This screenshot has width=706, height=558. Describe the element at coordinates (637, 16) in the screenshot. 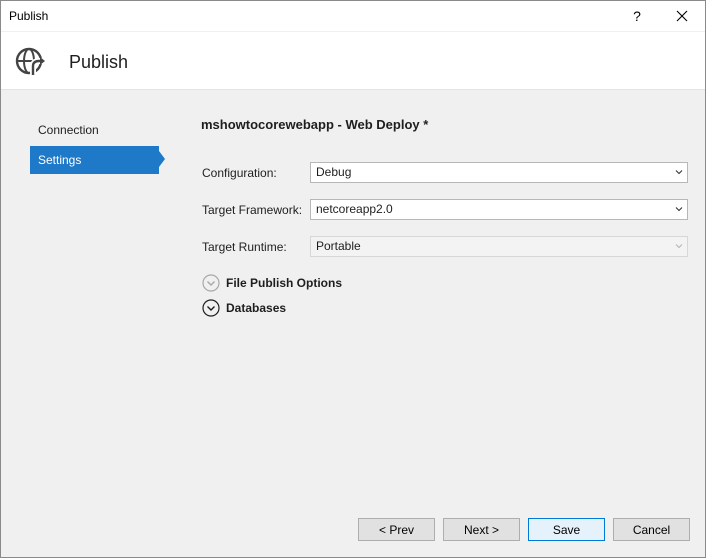

I see `help-button: ?` at that location.